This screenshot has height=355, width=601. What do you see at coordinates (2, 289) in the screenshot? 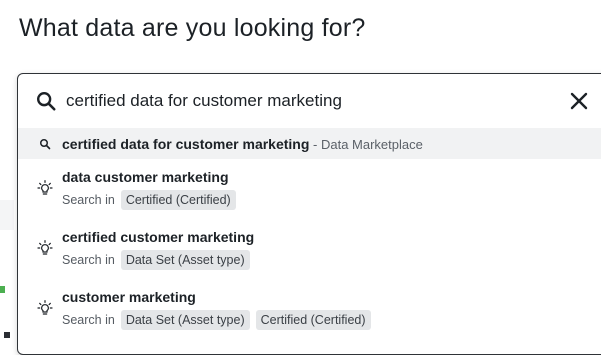
I see `background-accent` at bounding box center [2, 289].